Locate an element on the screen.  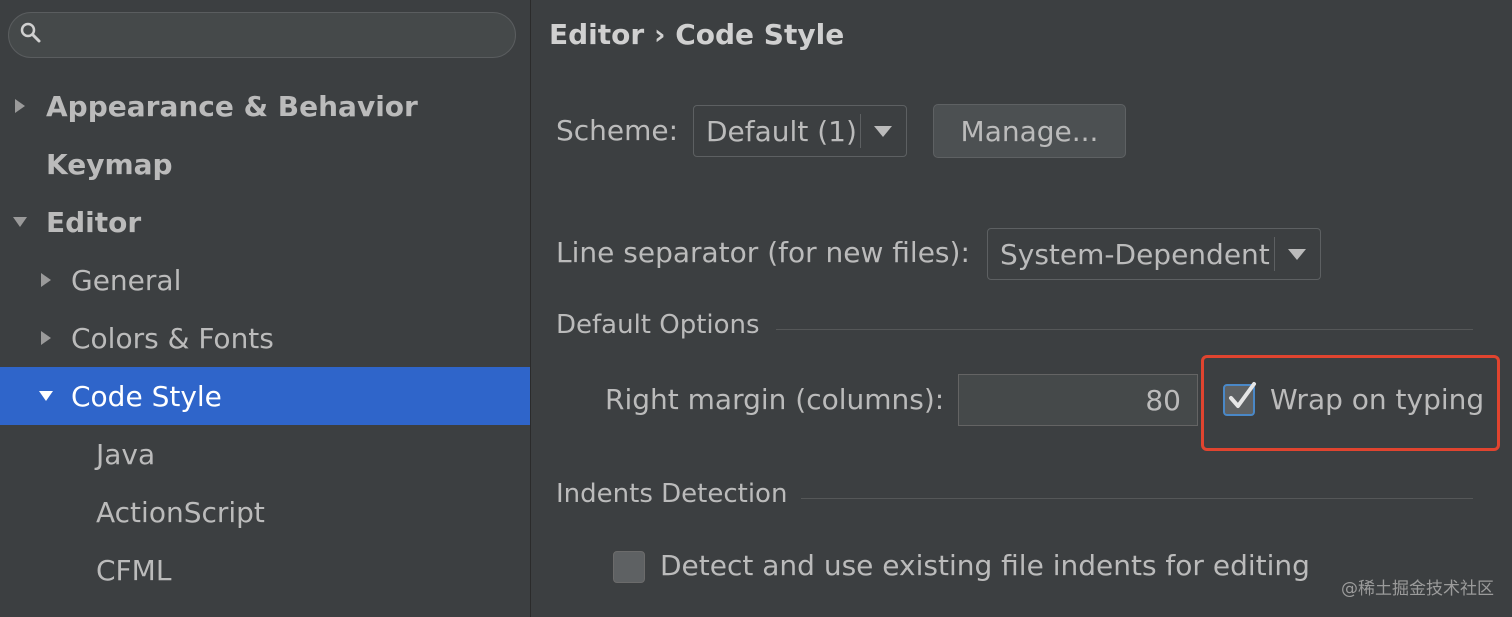
tree-item-actionscript: ActionScript is located at coordinates (265, 512).